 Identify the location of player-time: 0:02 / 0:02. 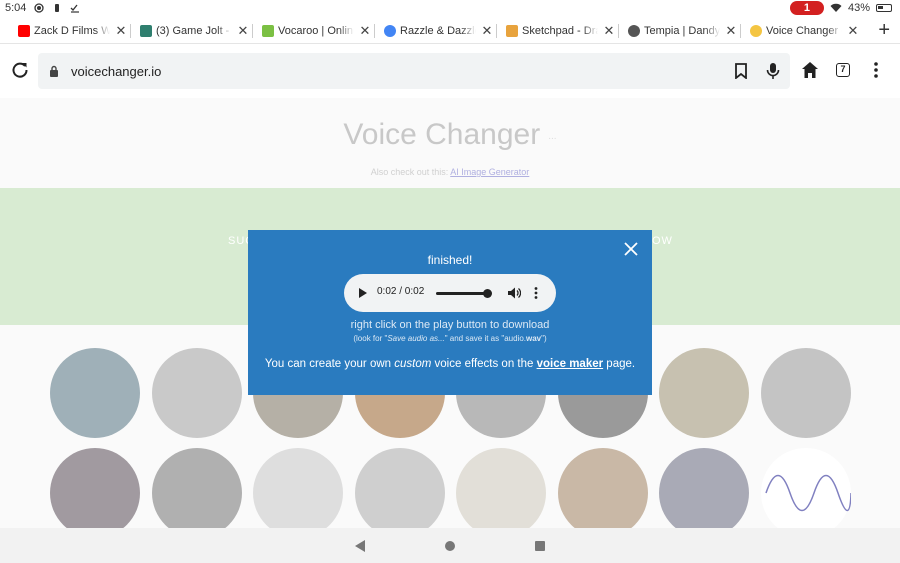
(401, 291).